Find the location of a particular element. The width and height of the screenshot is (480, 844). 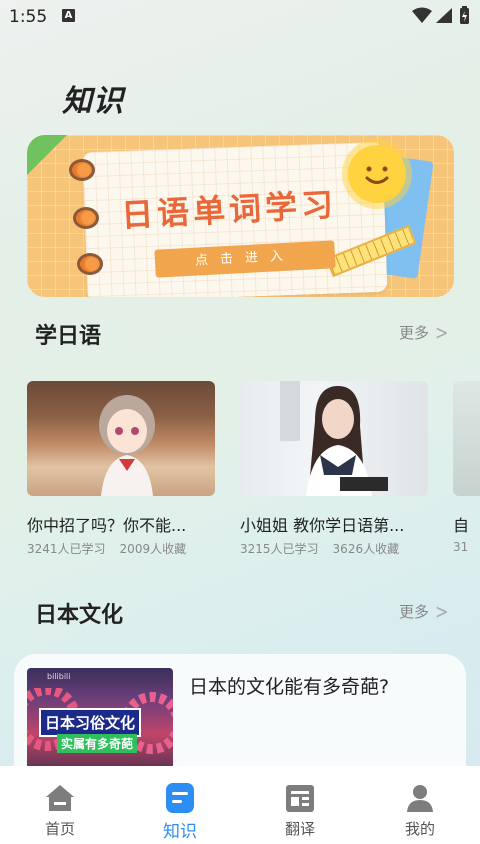

tab-home: 首页 is located at coordinates (60, 805).